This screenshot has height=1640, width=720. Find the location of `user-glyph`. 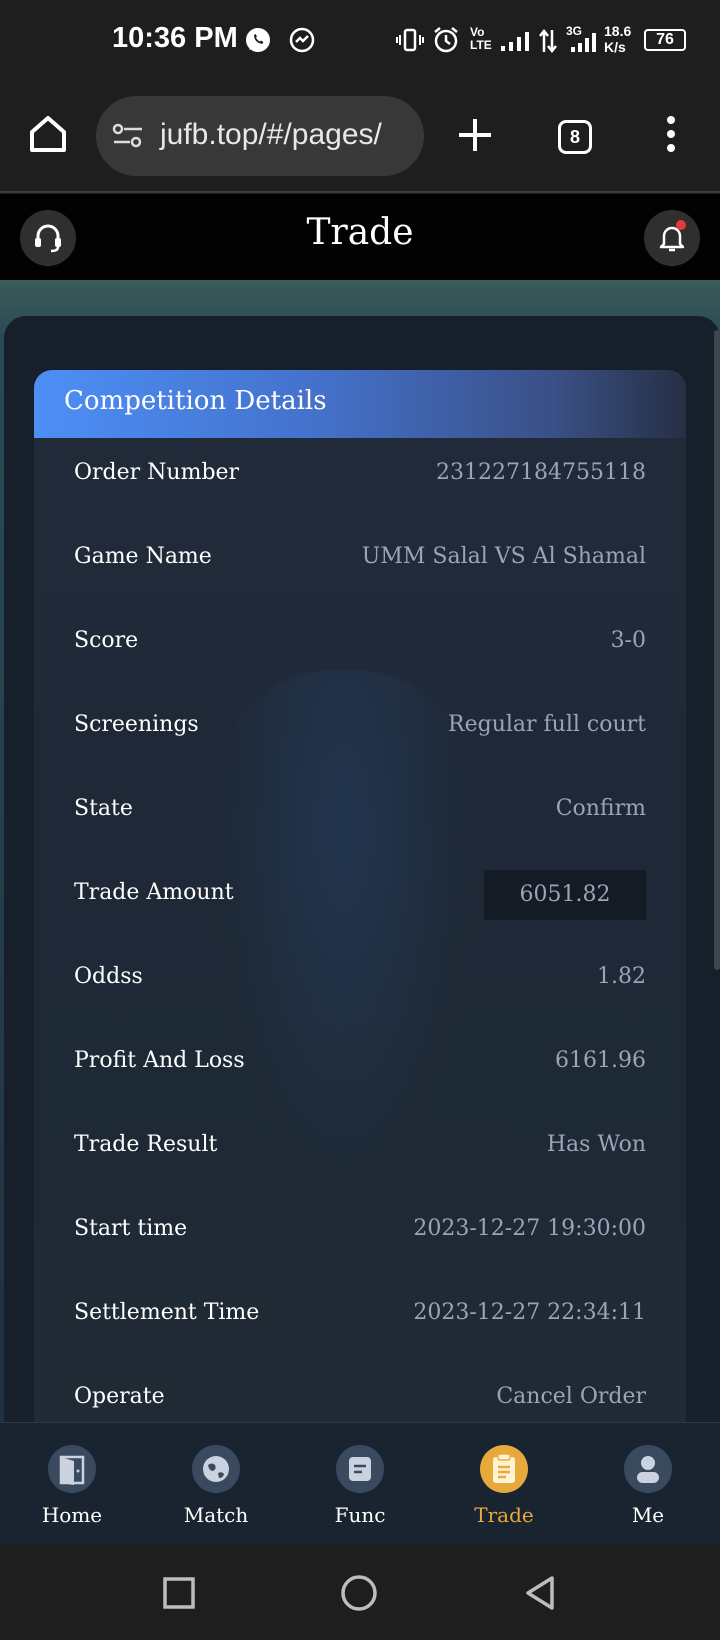

user-glyph is located at coordinates (648, 1469).